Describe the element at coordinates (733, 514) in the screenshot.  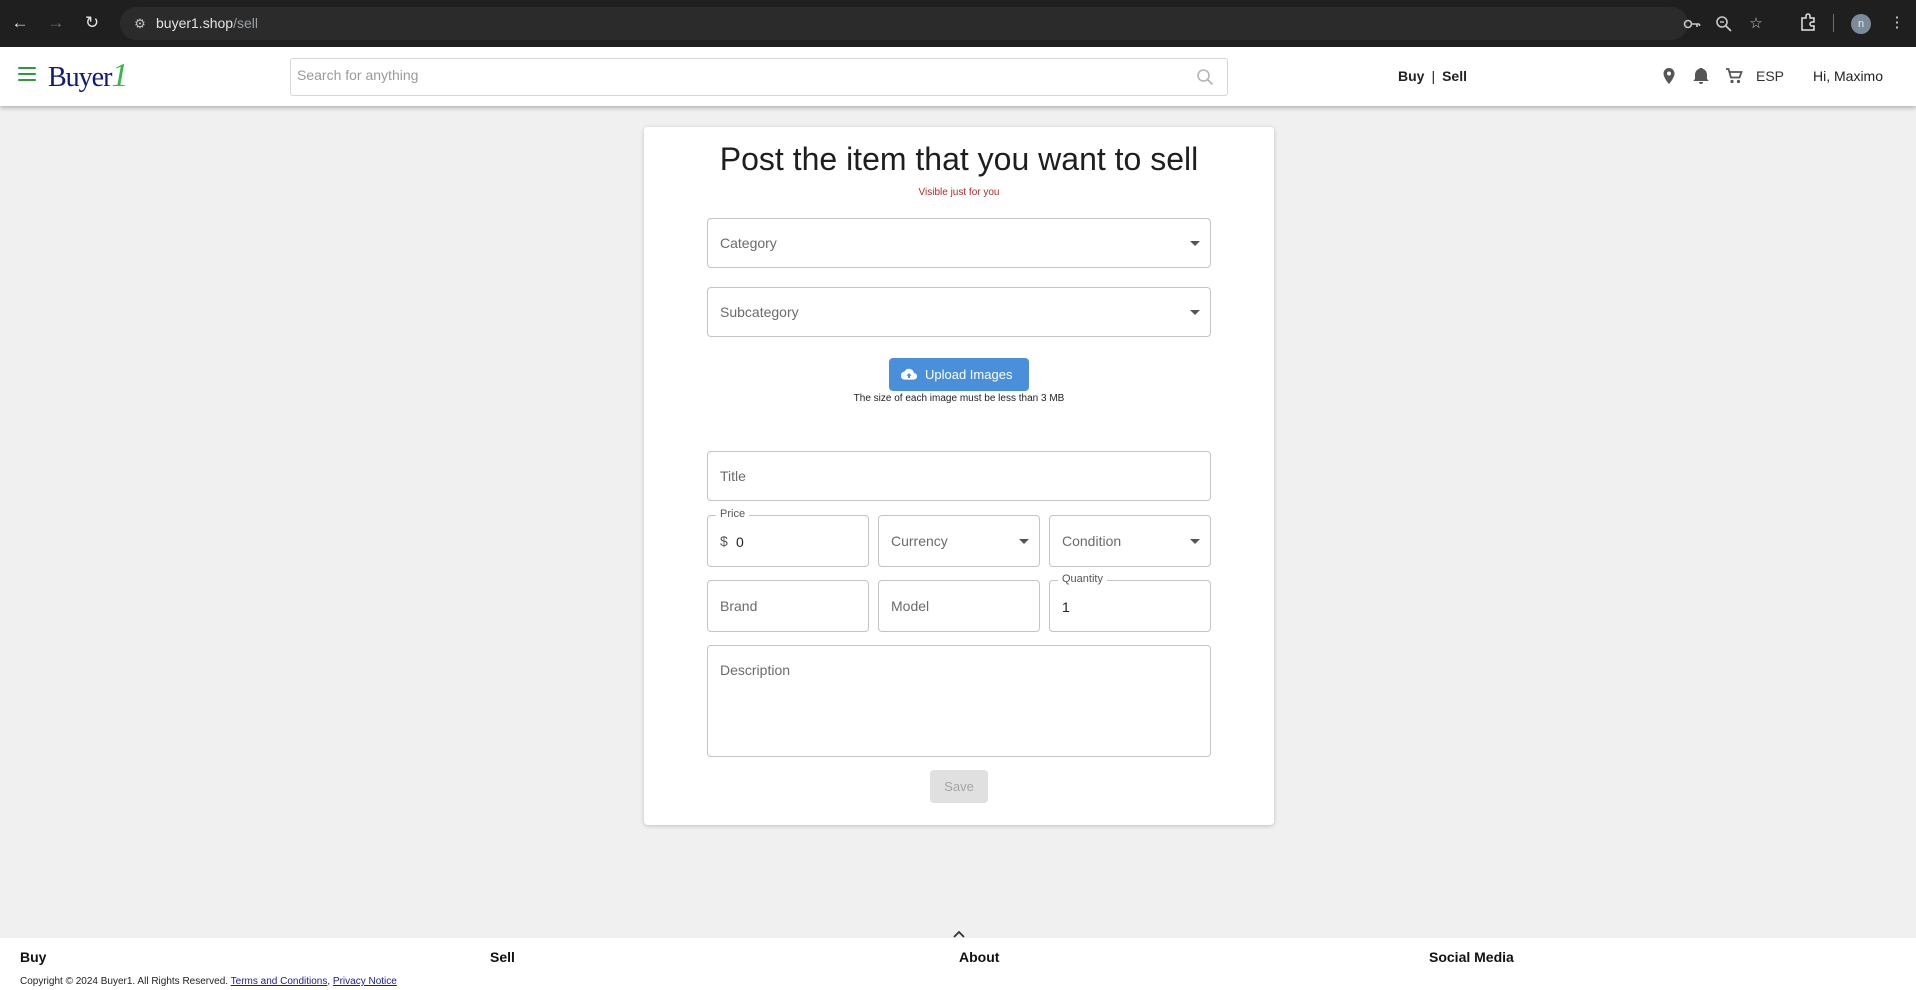
I see `price-label: Price` at that location.